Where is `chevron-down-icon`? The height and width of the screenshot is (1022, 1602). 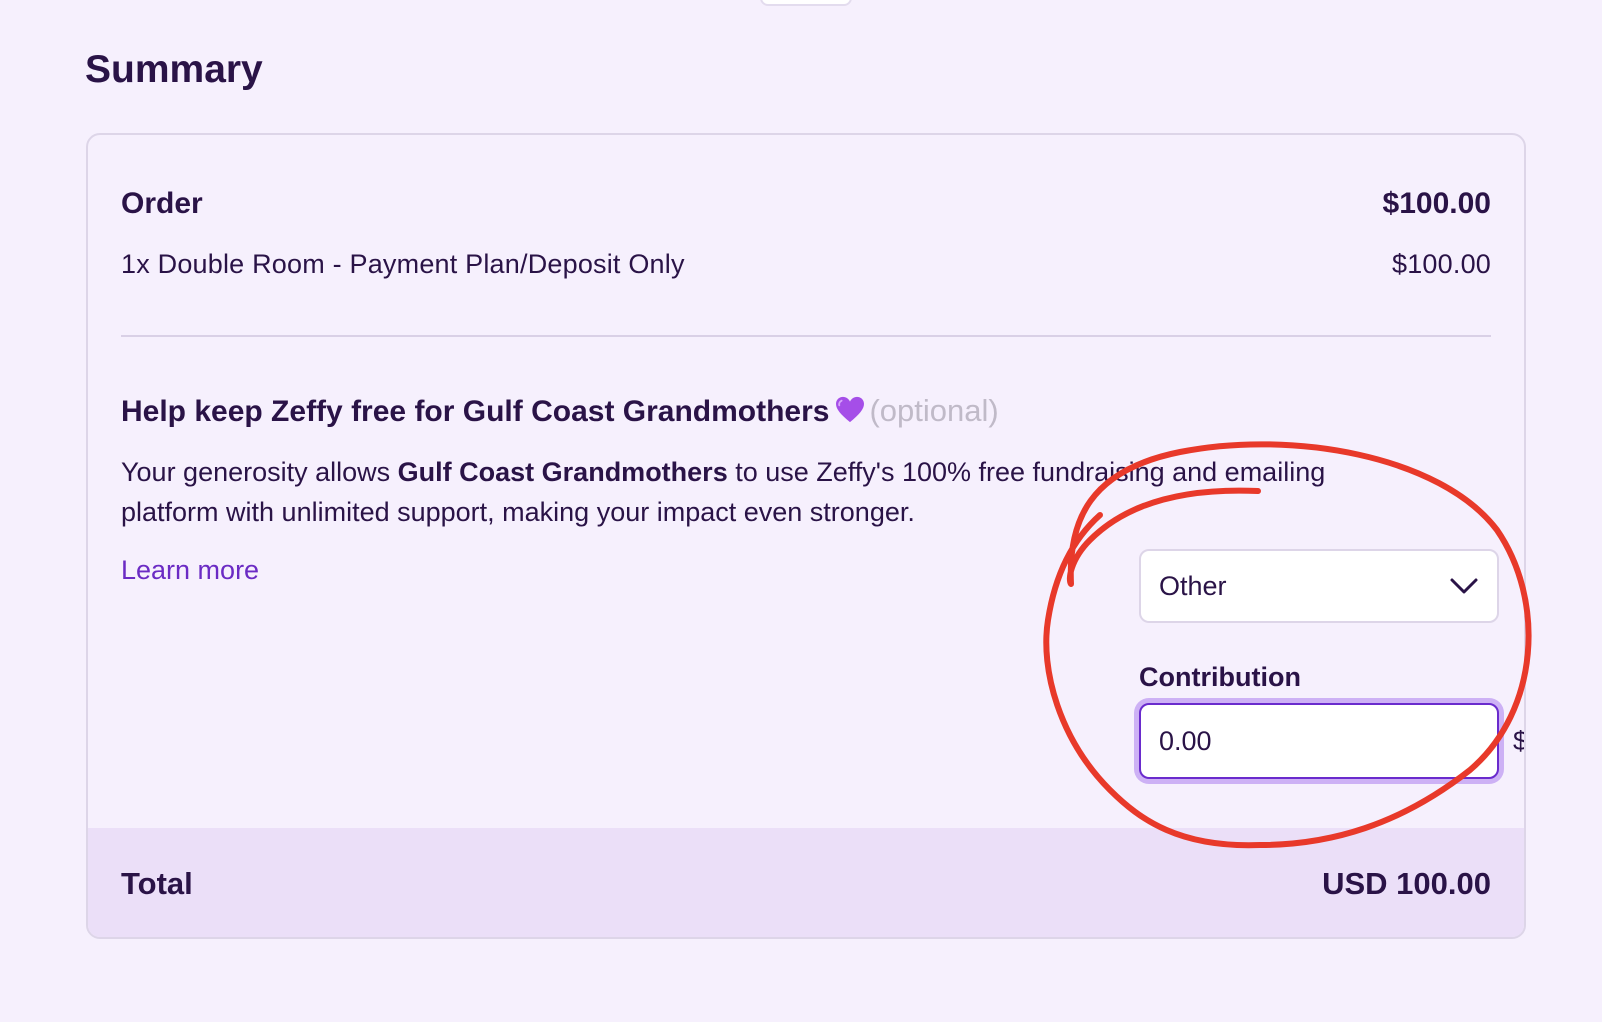
chevron-down-icon is located at coordinates (1464, 586).